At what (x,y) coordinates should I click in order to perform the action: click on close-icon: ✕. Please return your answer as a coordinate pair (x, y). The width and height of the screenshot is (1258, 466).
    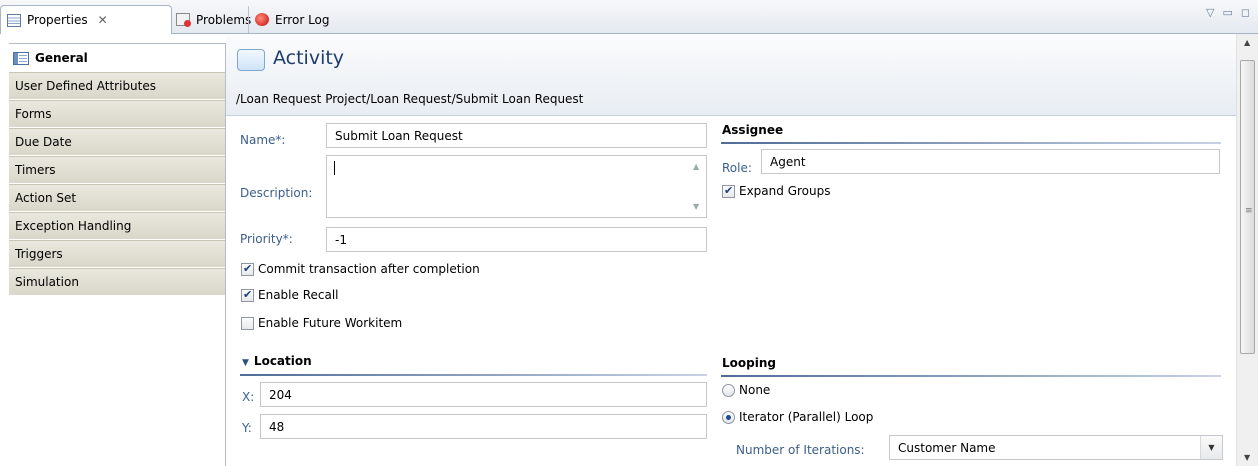
    Looking at the image, I should click on (103, 20).